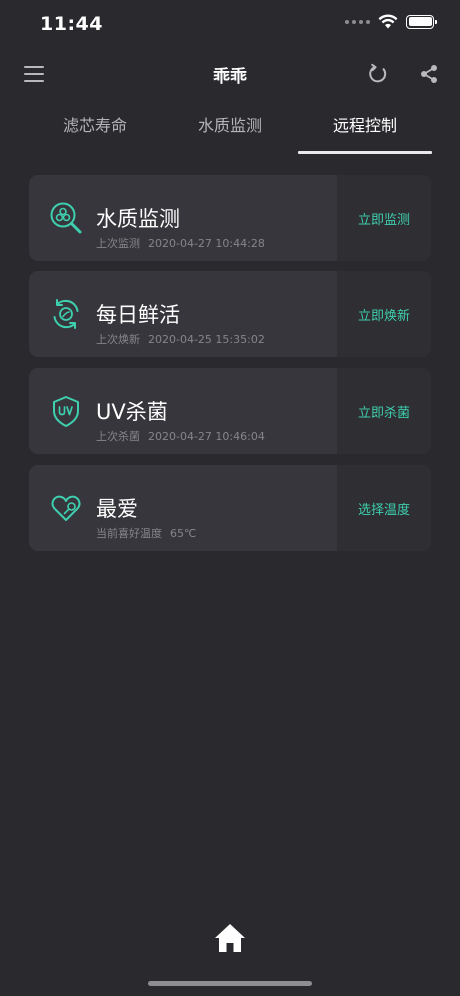  Describe the element at coordinates (357, 21) in the screenshot. I see `signal-icon` at that location.